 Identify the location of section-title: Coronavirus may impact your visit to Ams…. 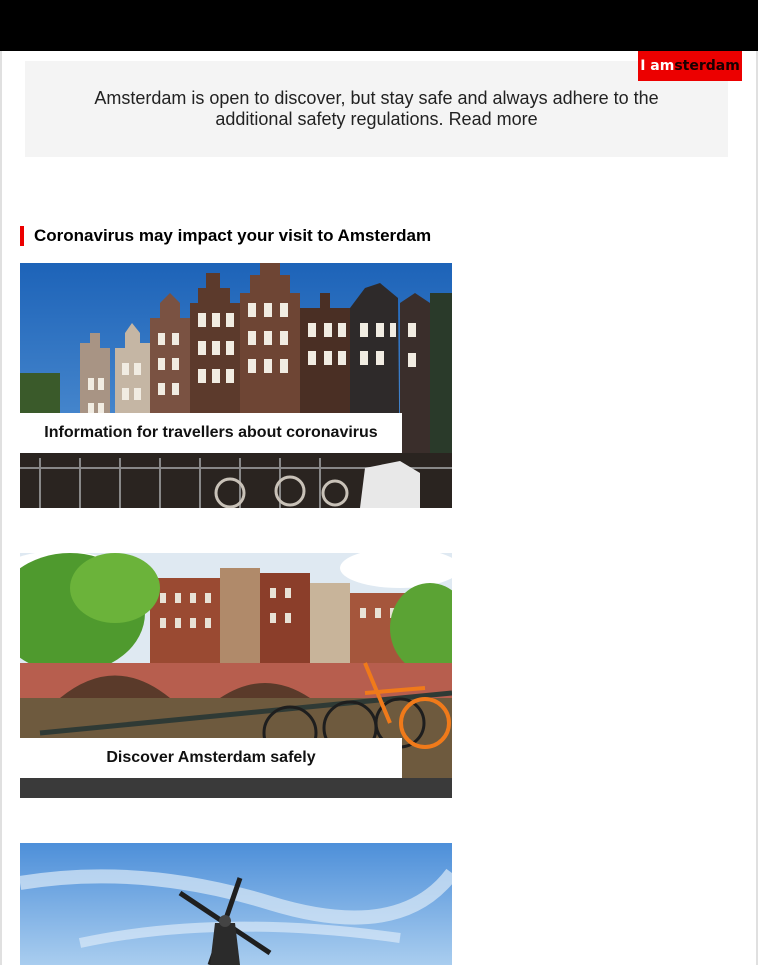
(225, 236).